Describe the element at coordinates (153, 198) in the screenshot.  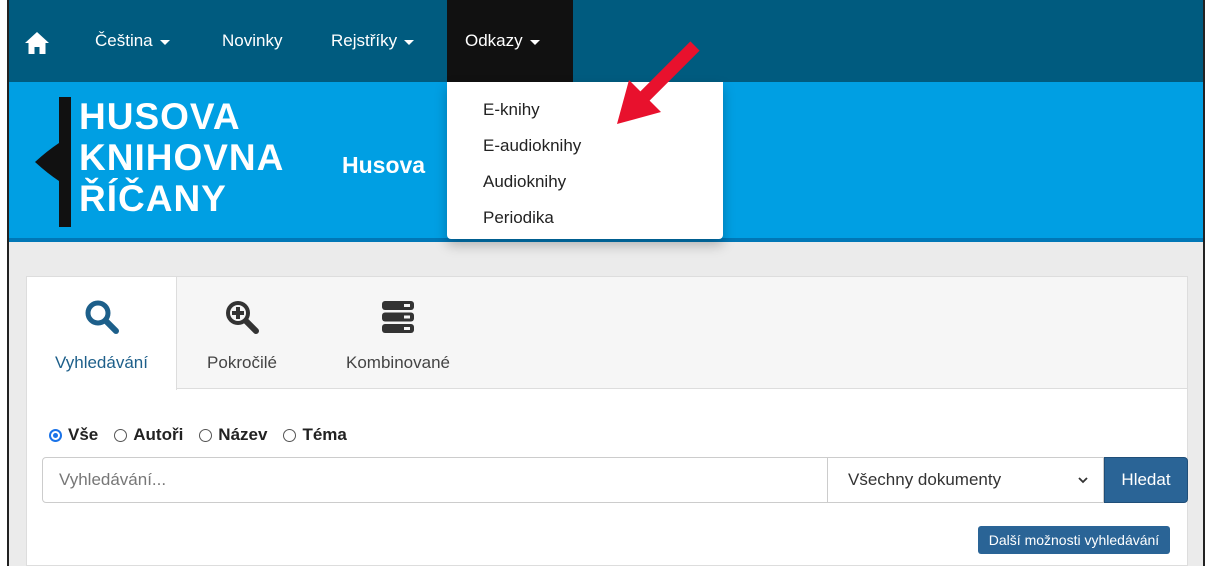
I see `logo-line: ŘÍČANY` at that location.